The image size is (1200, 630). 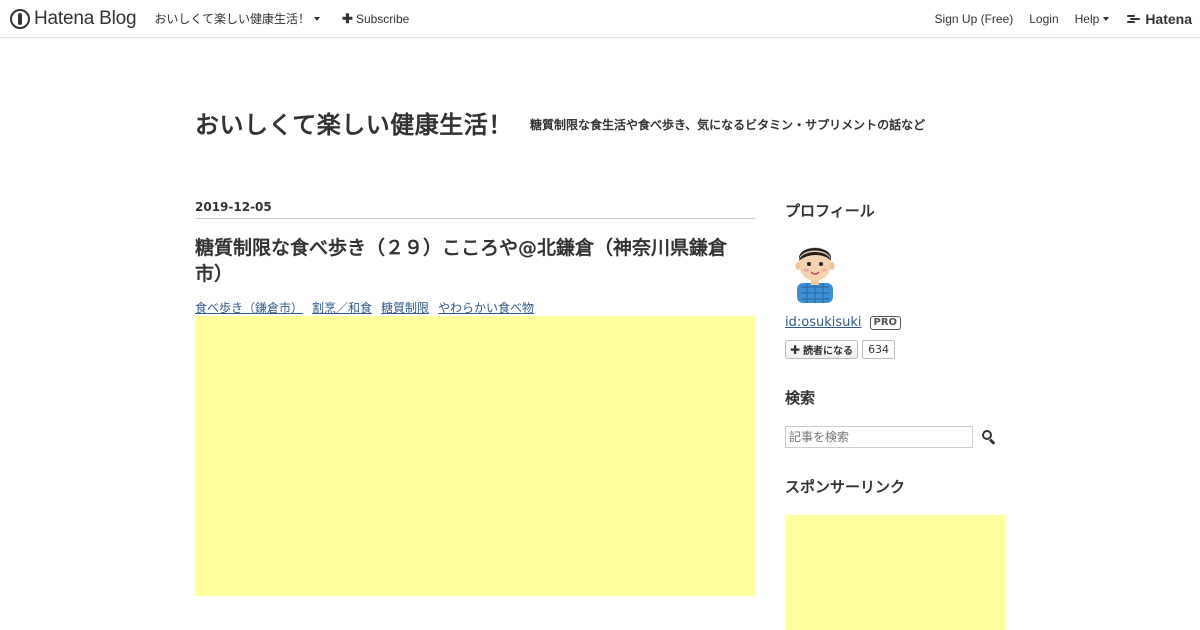 What do you see at coordinates (354, 122) in the screenshot?
I see `blog-title: おいしくて楽しい健康生活！` at bounding box center [354, 122].